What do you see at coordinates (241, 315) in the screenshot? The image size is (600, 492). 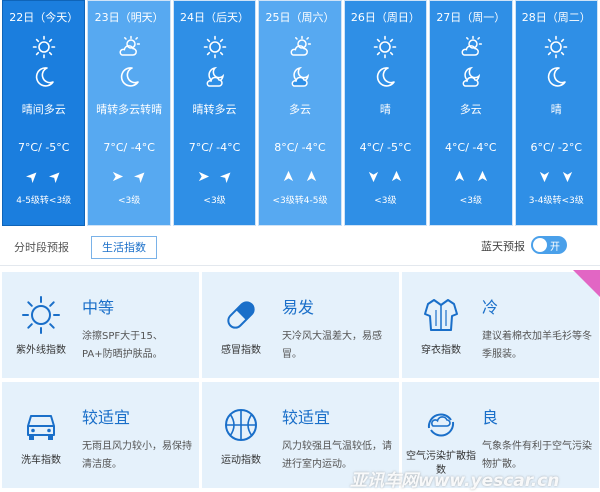 I see `pill-icon` at bounding box center [241, 315].